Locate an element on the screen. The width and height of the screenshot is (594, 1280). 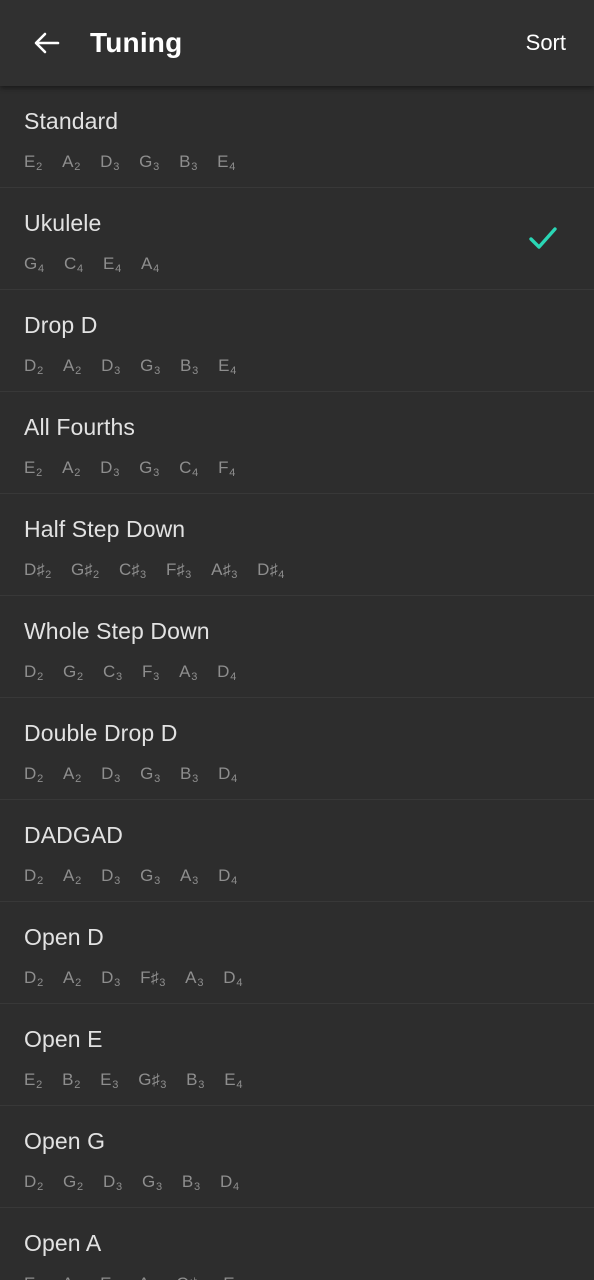
tuning-notes: D2 G2 D3 G3 B3 D4 is located at coordinates (297, 1183).